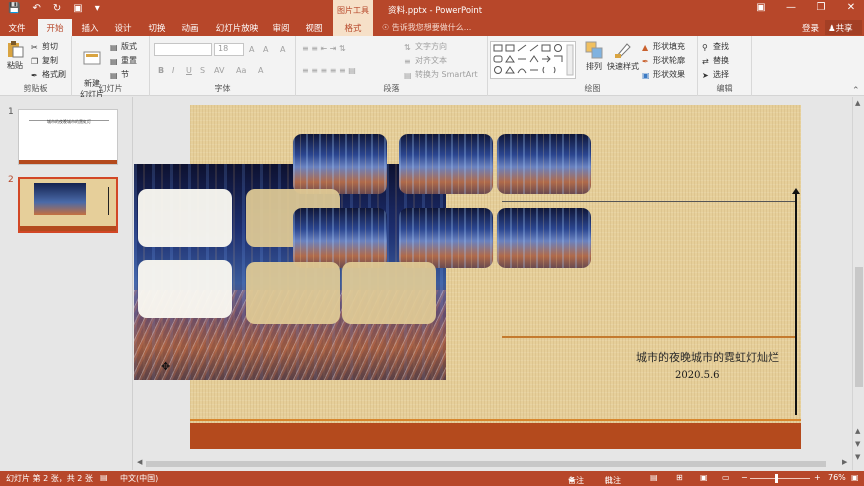 This screenshot has width=864, height=486. Describe the element at coordinates (68, 137) in the screenshot. I see `thumbnail-slide-1: 城市的夜晚城市的霓虹灯` at that location.